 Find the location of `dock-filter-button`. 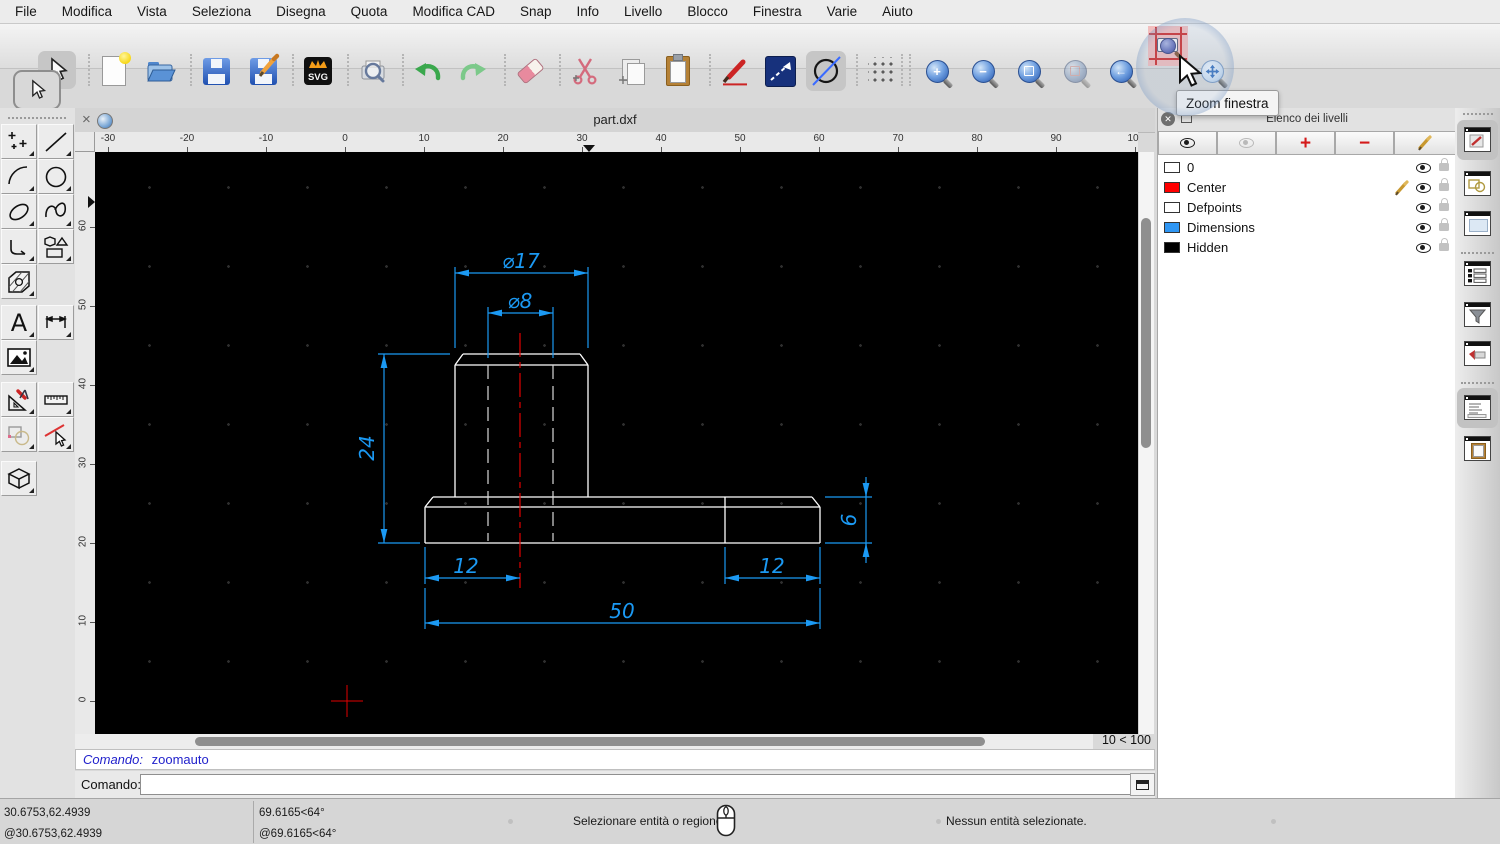

dock-filter-button is located at coordinates (1477, 314).